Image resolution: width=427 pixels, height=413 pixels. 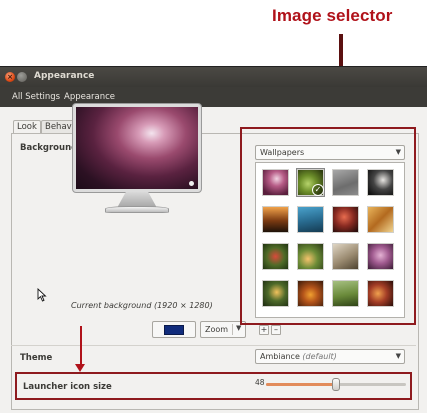 I want to click on background-section-label: Background, so click(x=49, y=148).